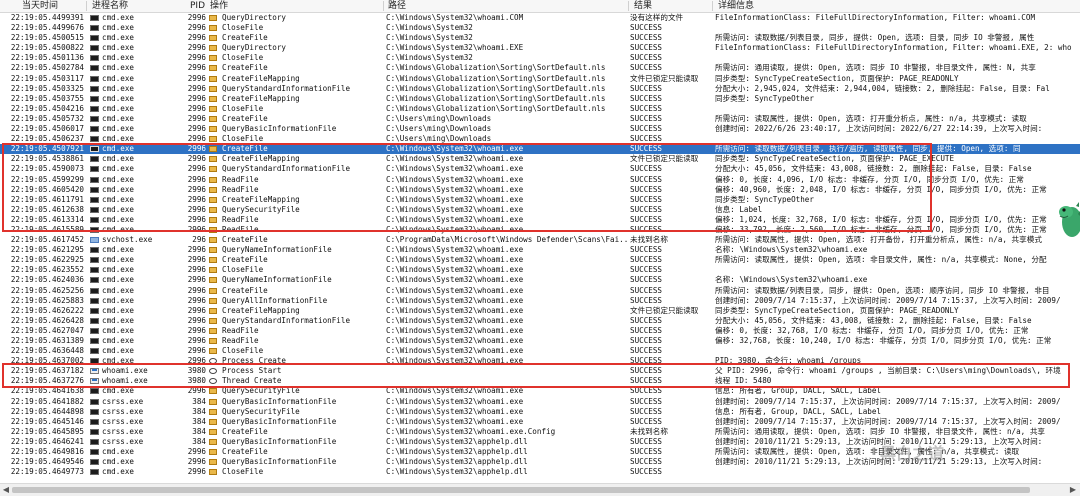  I want to click on event-time: 22:19:05.4626428, so click(47, 320).